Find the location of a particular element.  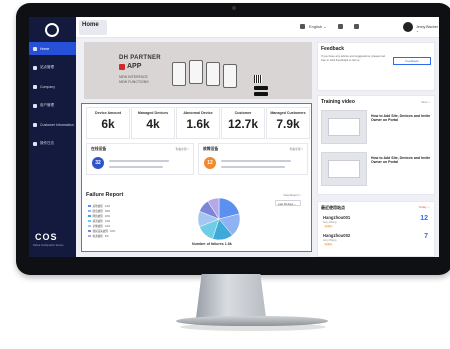

home-icon is located at coordinates (35, 49).